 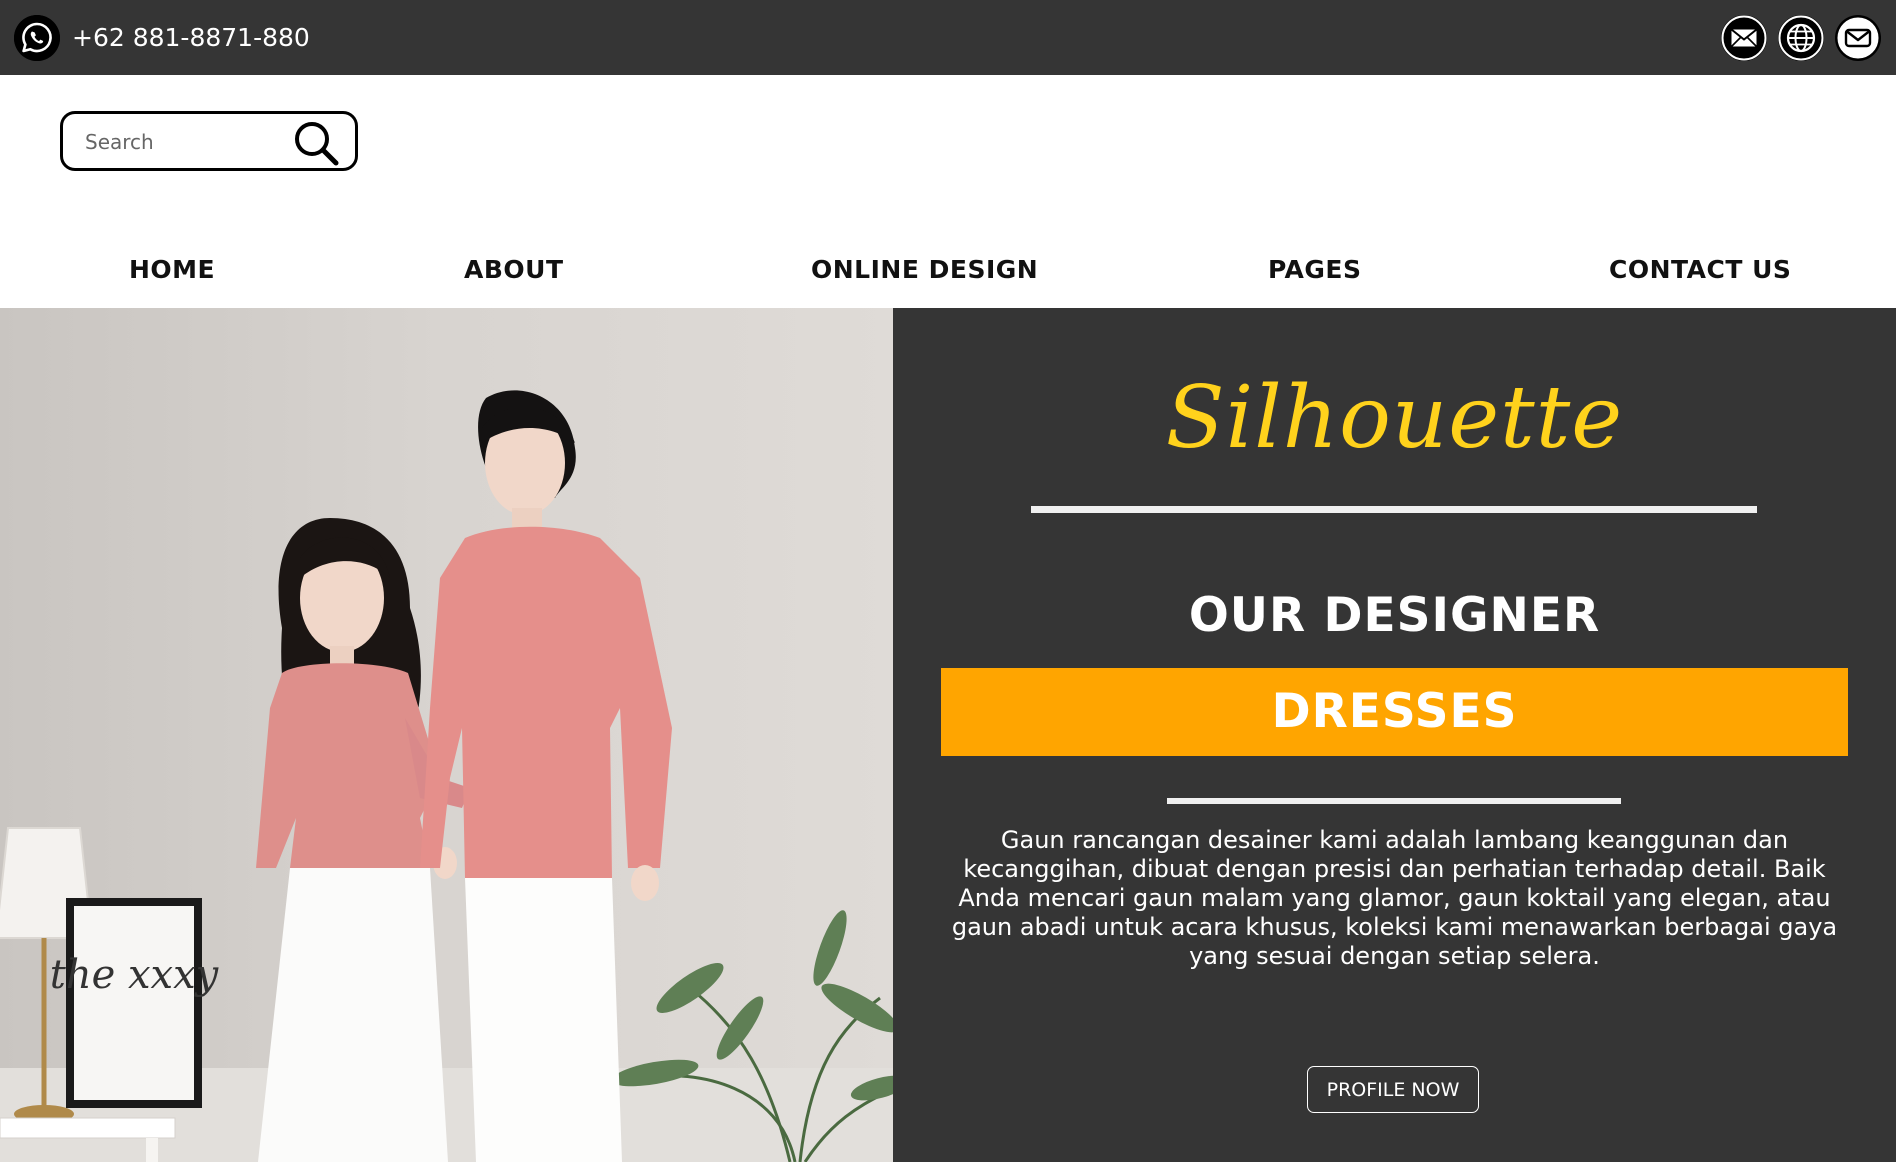 What do you see at coordinates (514, 270) in the screenshot?
I see `nav-item-about: ABOUT` at bounding box center [514, 270].